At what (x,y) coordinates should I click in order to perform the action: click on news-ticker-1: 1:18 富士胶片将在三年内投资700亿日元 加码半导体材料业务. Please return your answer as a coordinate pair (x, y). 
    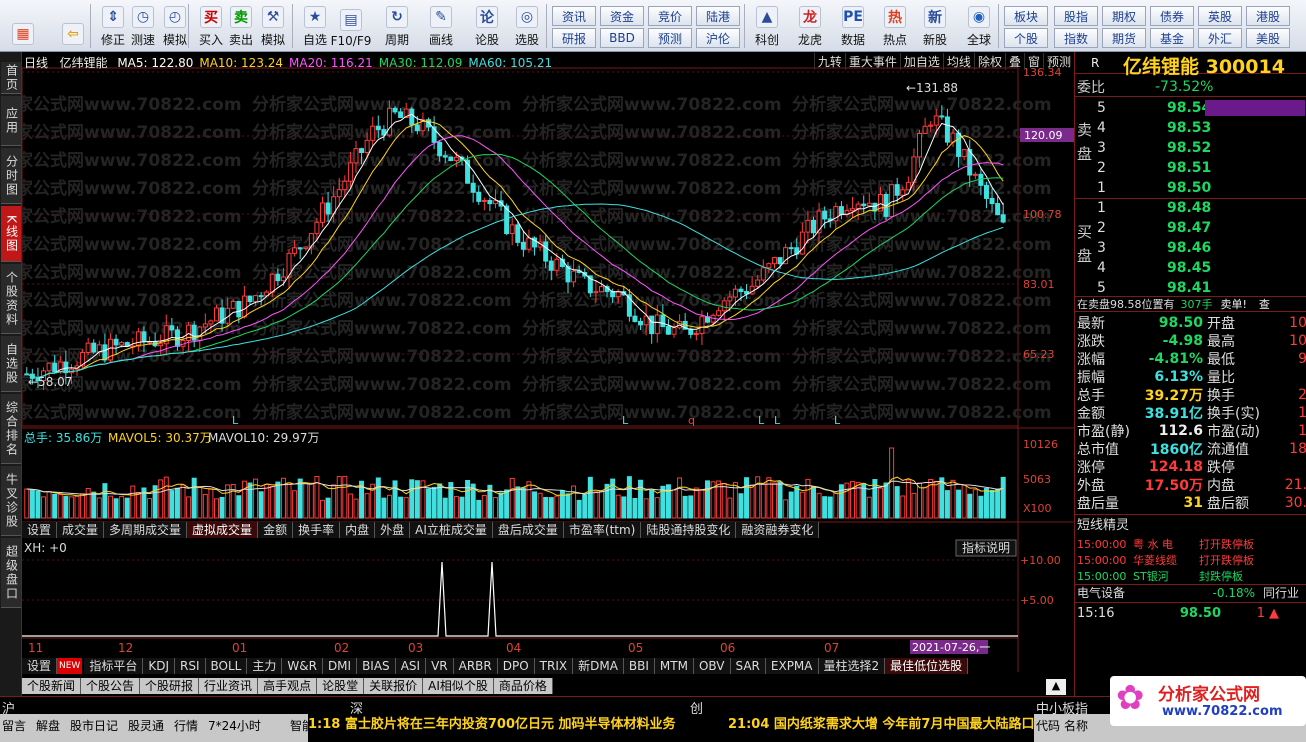
    Looking at the image, I should click on (518, 728).